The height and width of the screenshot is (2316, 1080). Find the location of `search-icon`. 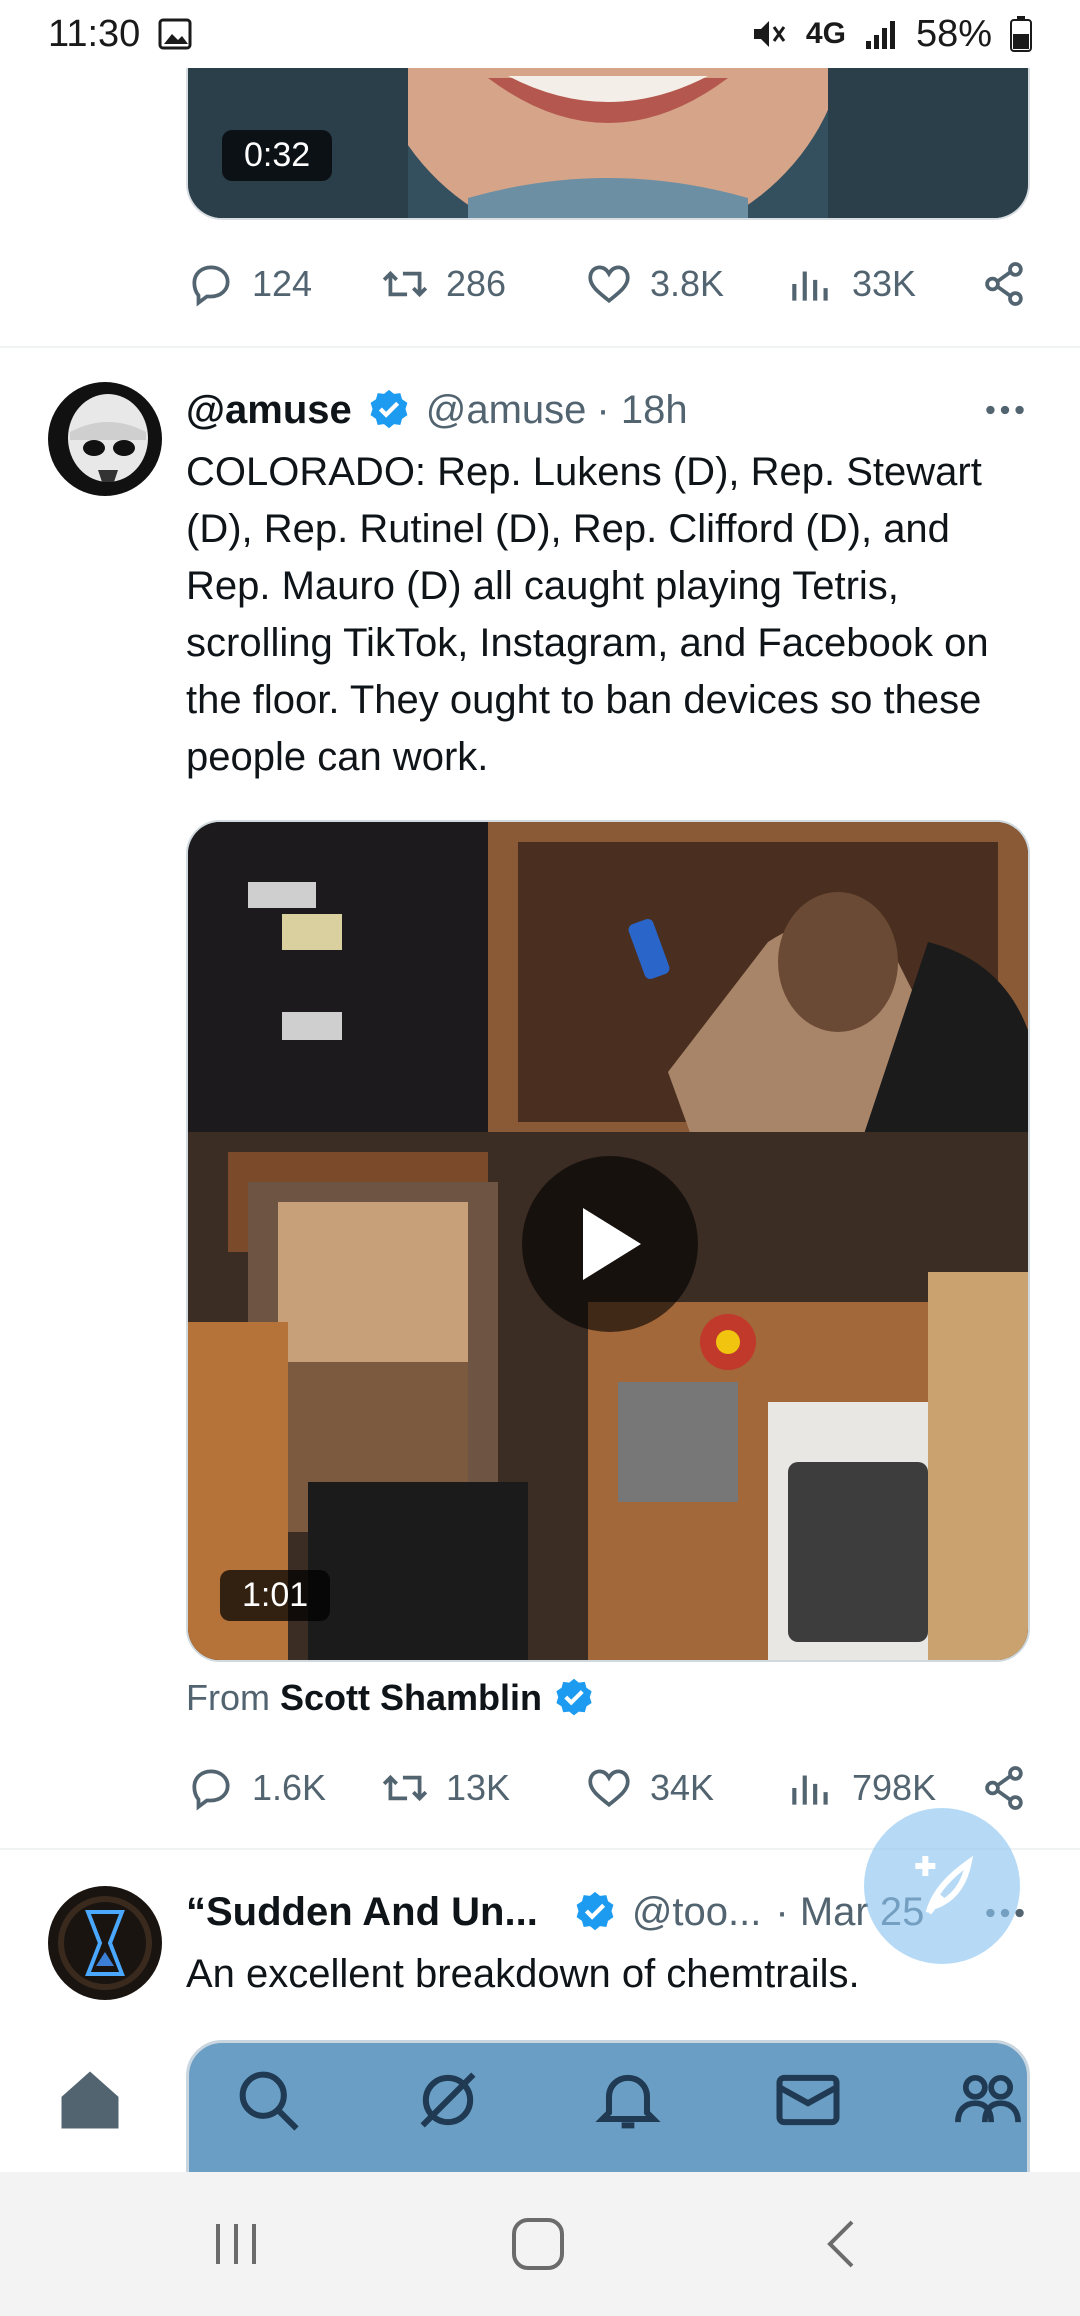

search-icon is located at coordinates (268, 2100).